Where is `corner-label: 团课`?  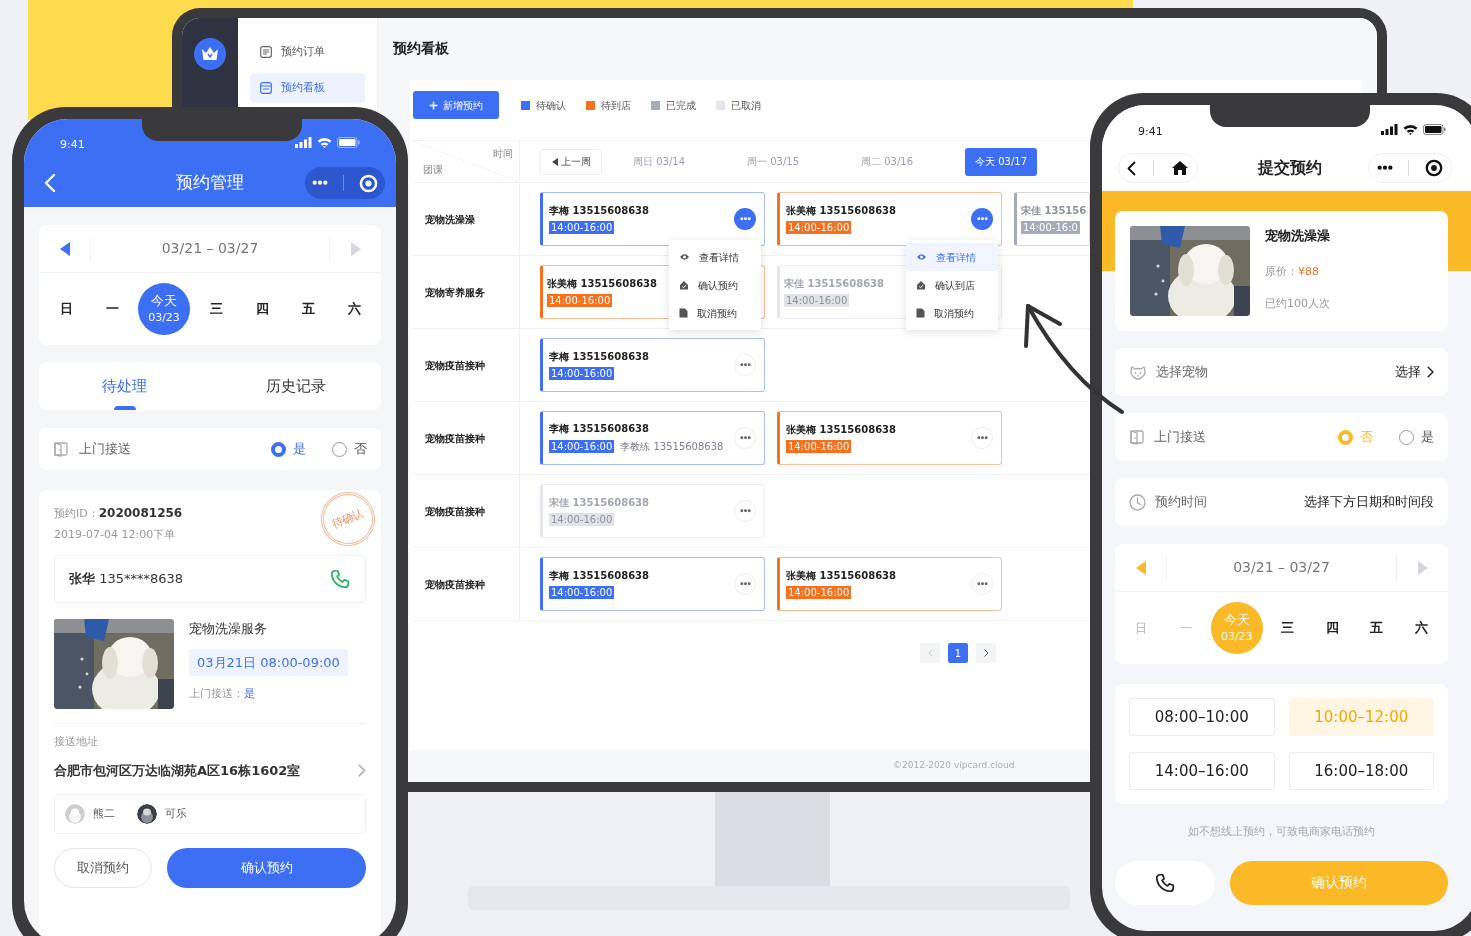 corner-label: 团课 is located at coordinates (433, 170).